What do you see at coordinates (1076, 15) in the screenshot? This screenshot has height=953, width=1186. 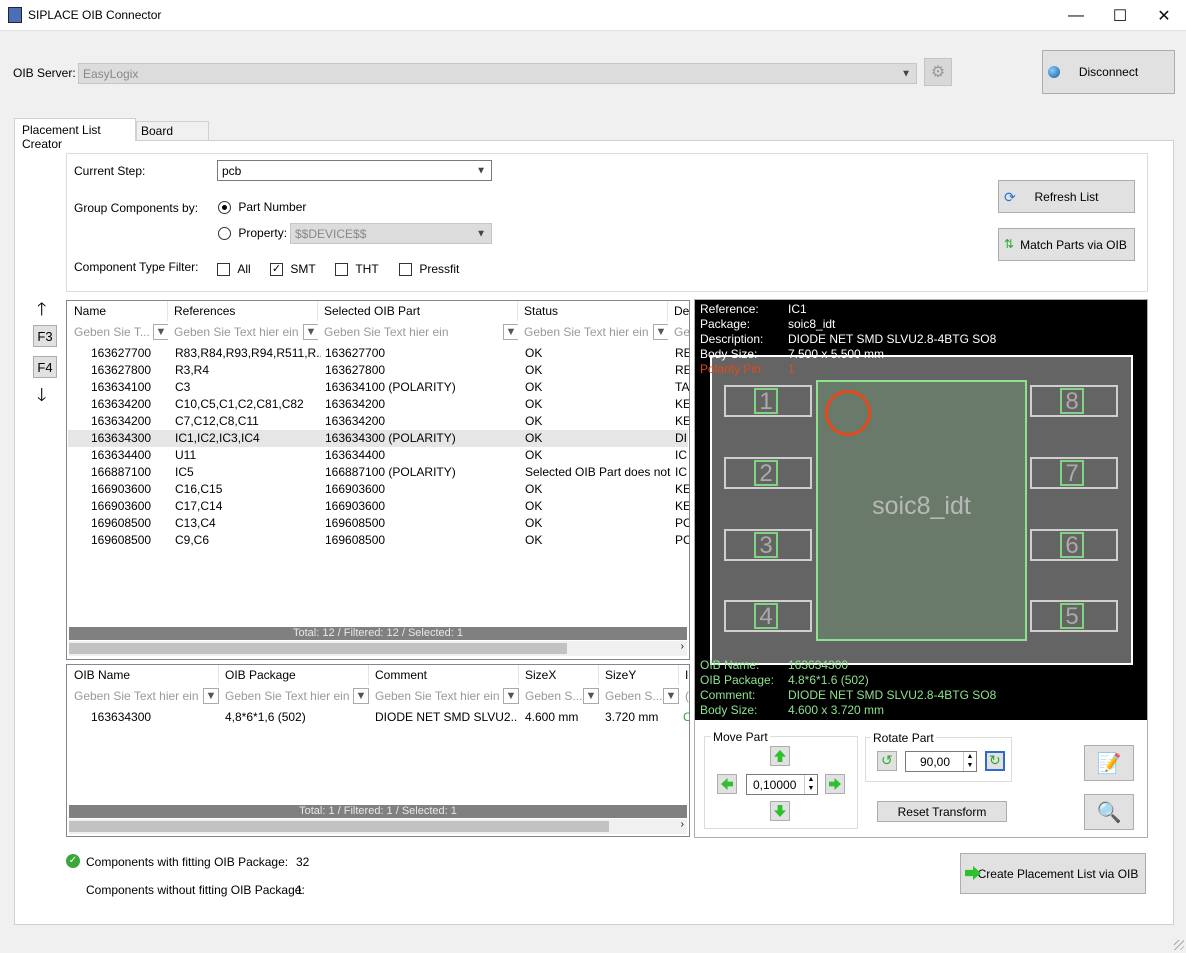 I see `minimize-button: —` at bounding box center [1076, 15].